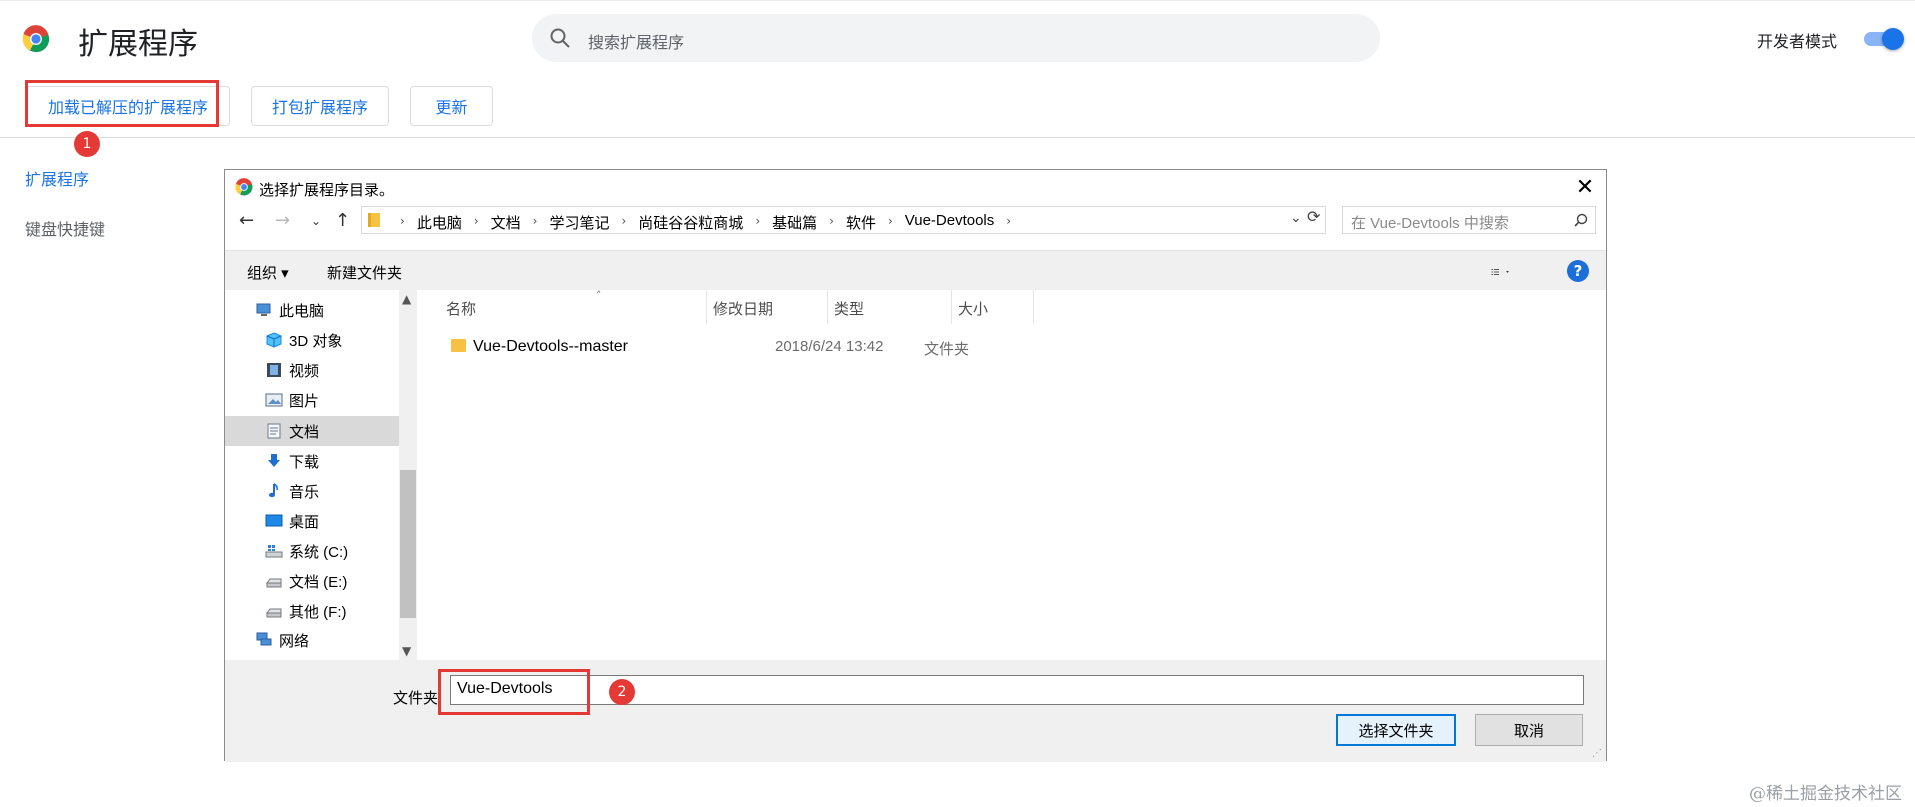 The image size is (1915, 807). I want to click on organize-menu: 组织 ▾, so click(268, 272).